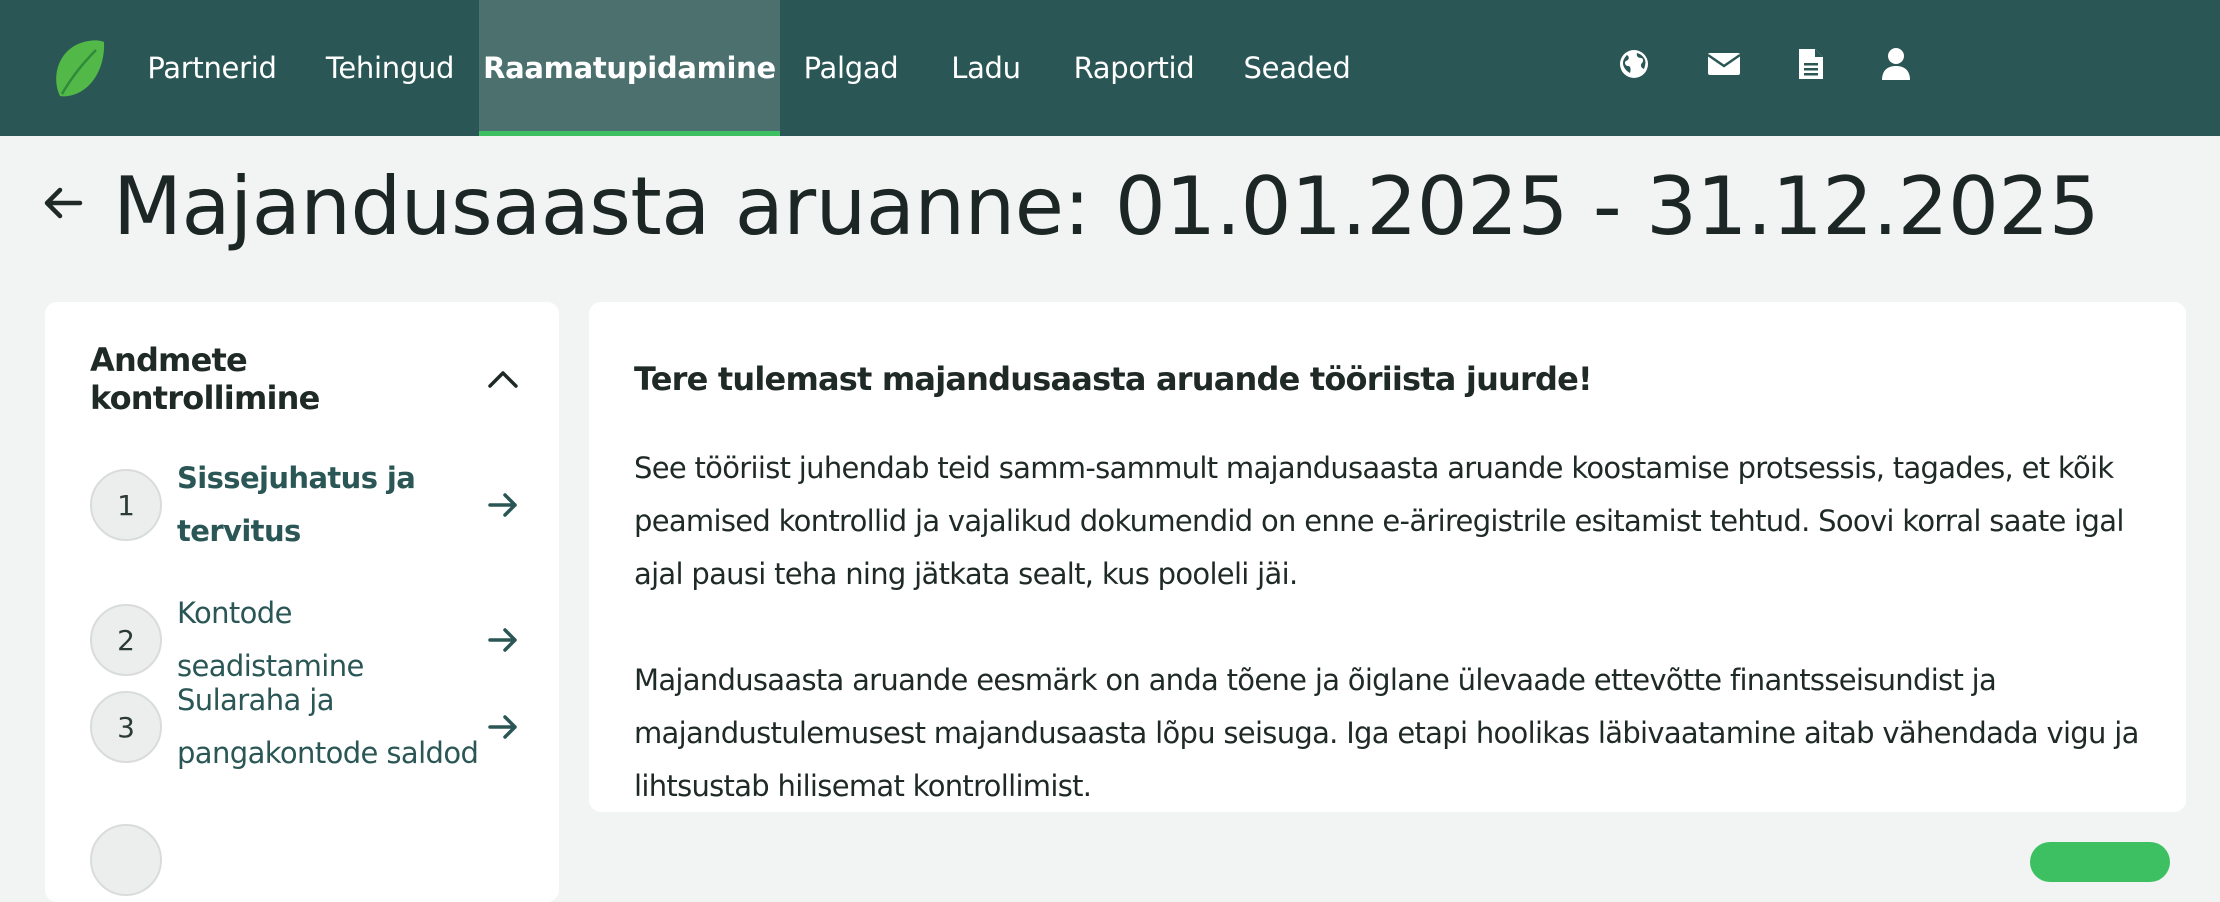  What do you see at coordinates (390, 68) in the screenshot?
I see `nav-item-tehingud: Tehingud` at bounding box center [390, 68].